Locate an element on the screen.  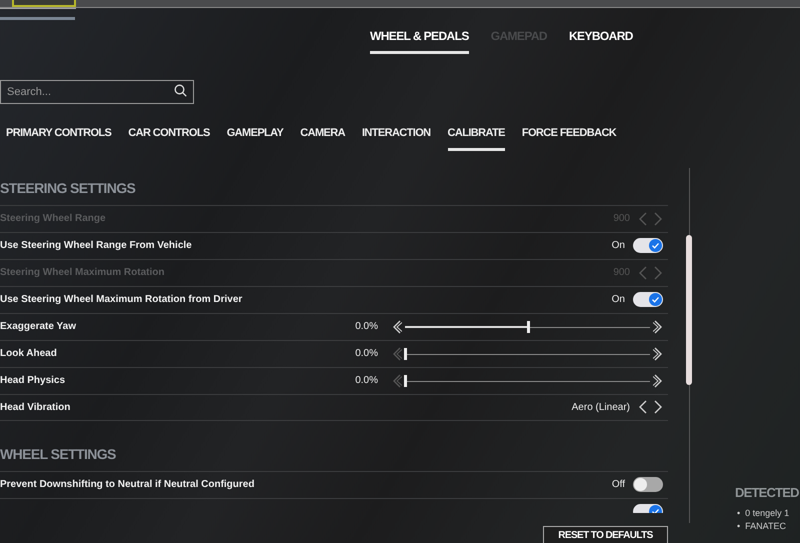
setting-label: Use Steering Wheel Maximum Rotation from Driver is located at coordinates (121, 300).